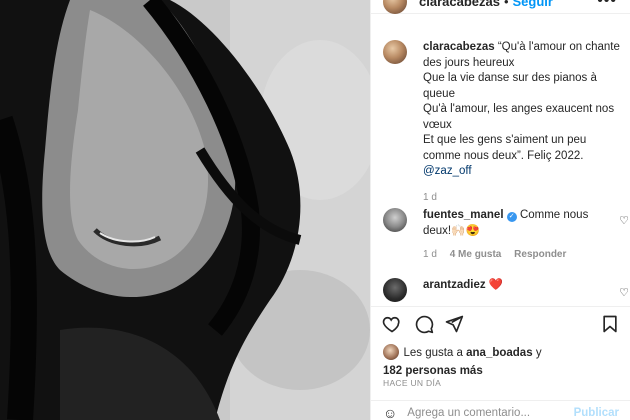 This screenshot has width=630, height=420. Describe the element at coordinates (454, 324) in the screenshot. I see `share-icon` at that location.